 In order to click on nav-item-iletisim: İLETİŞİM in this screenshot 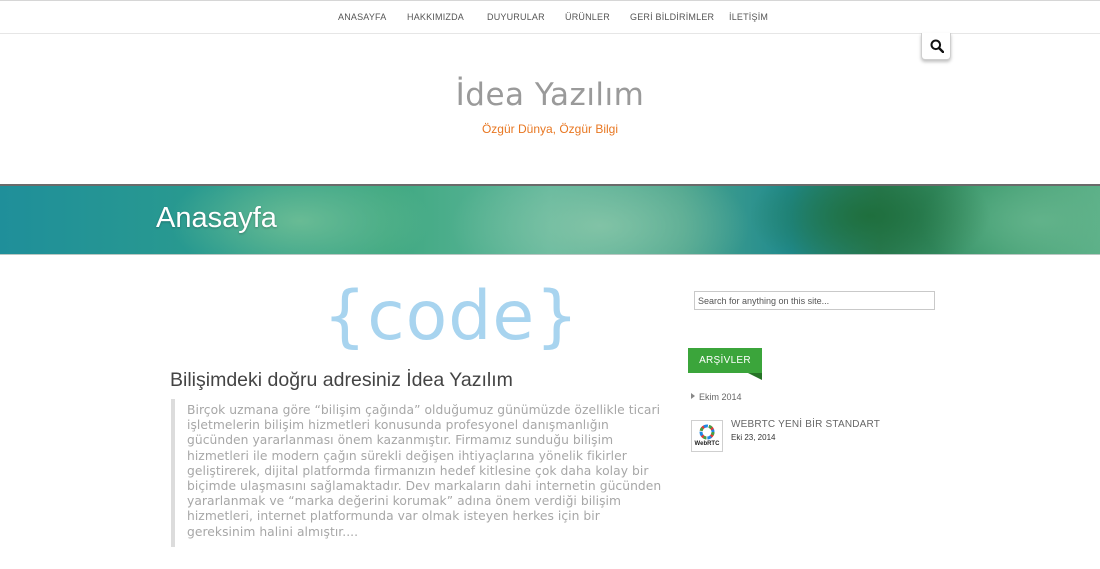, I will do `click(748, 17)`.